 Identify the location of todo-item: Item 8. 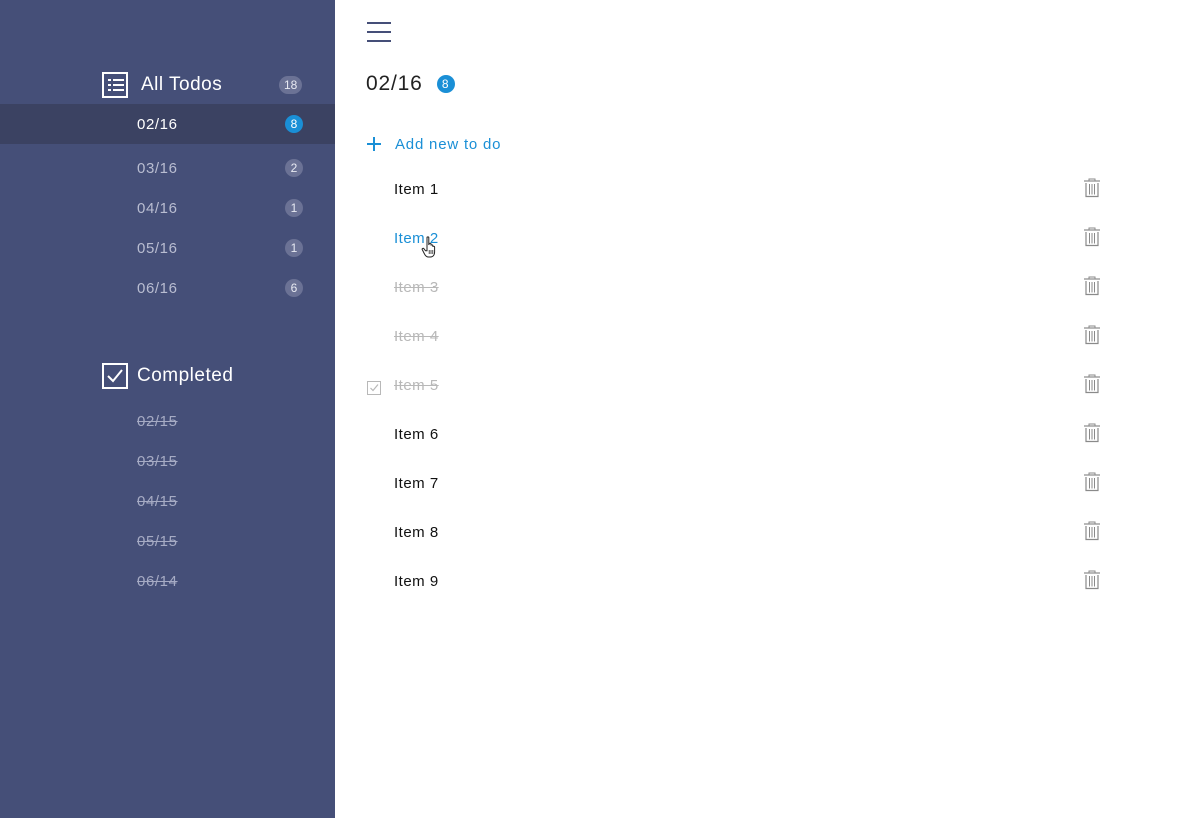
(767, 534).